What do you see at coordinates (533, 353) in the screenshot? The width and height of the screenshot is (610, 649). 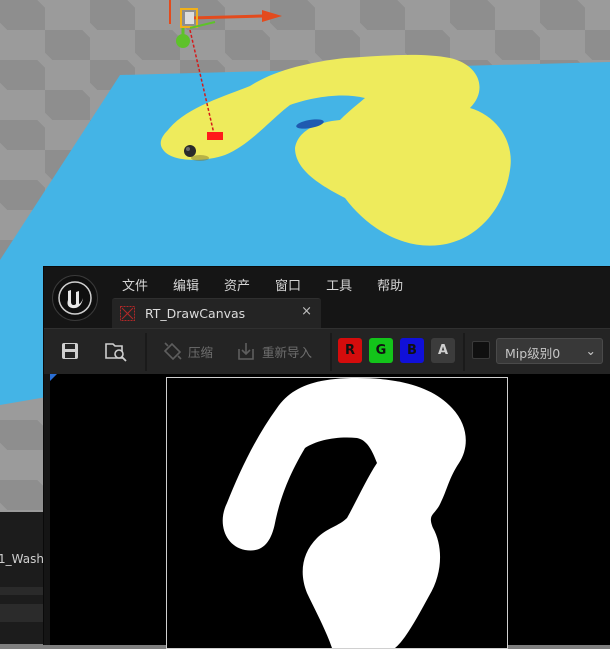 I see `mip-level-value: Mip级别0` at bounding box center [533, 353].